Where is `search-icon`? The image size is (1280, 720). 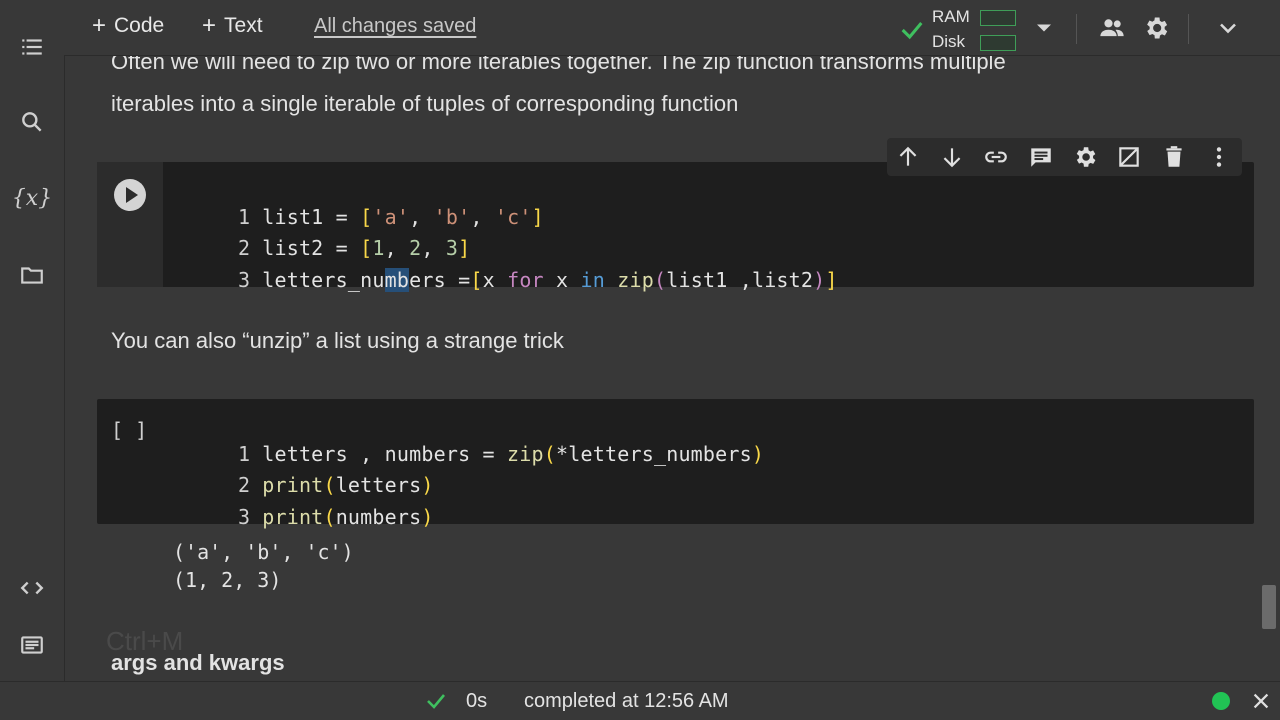 search-icon is located at coordinates (32, 122).